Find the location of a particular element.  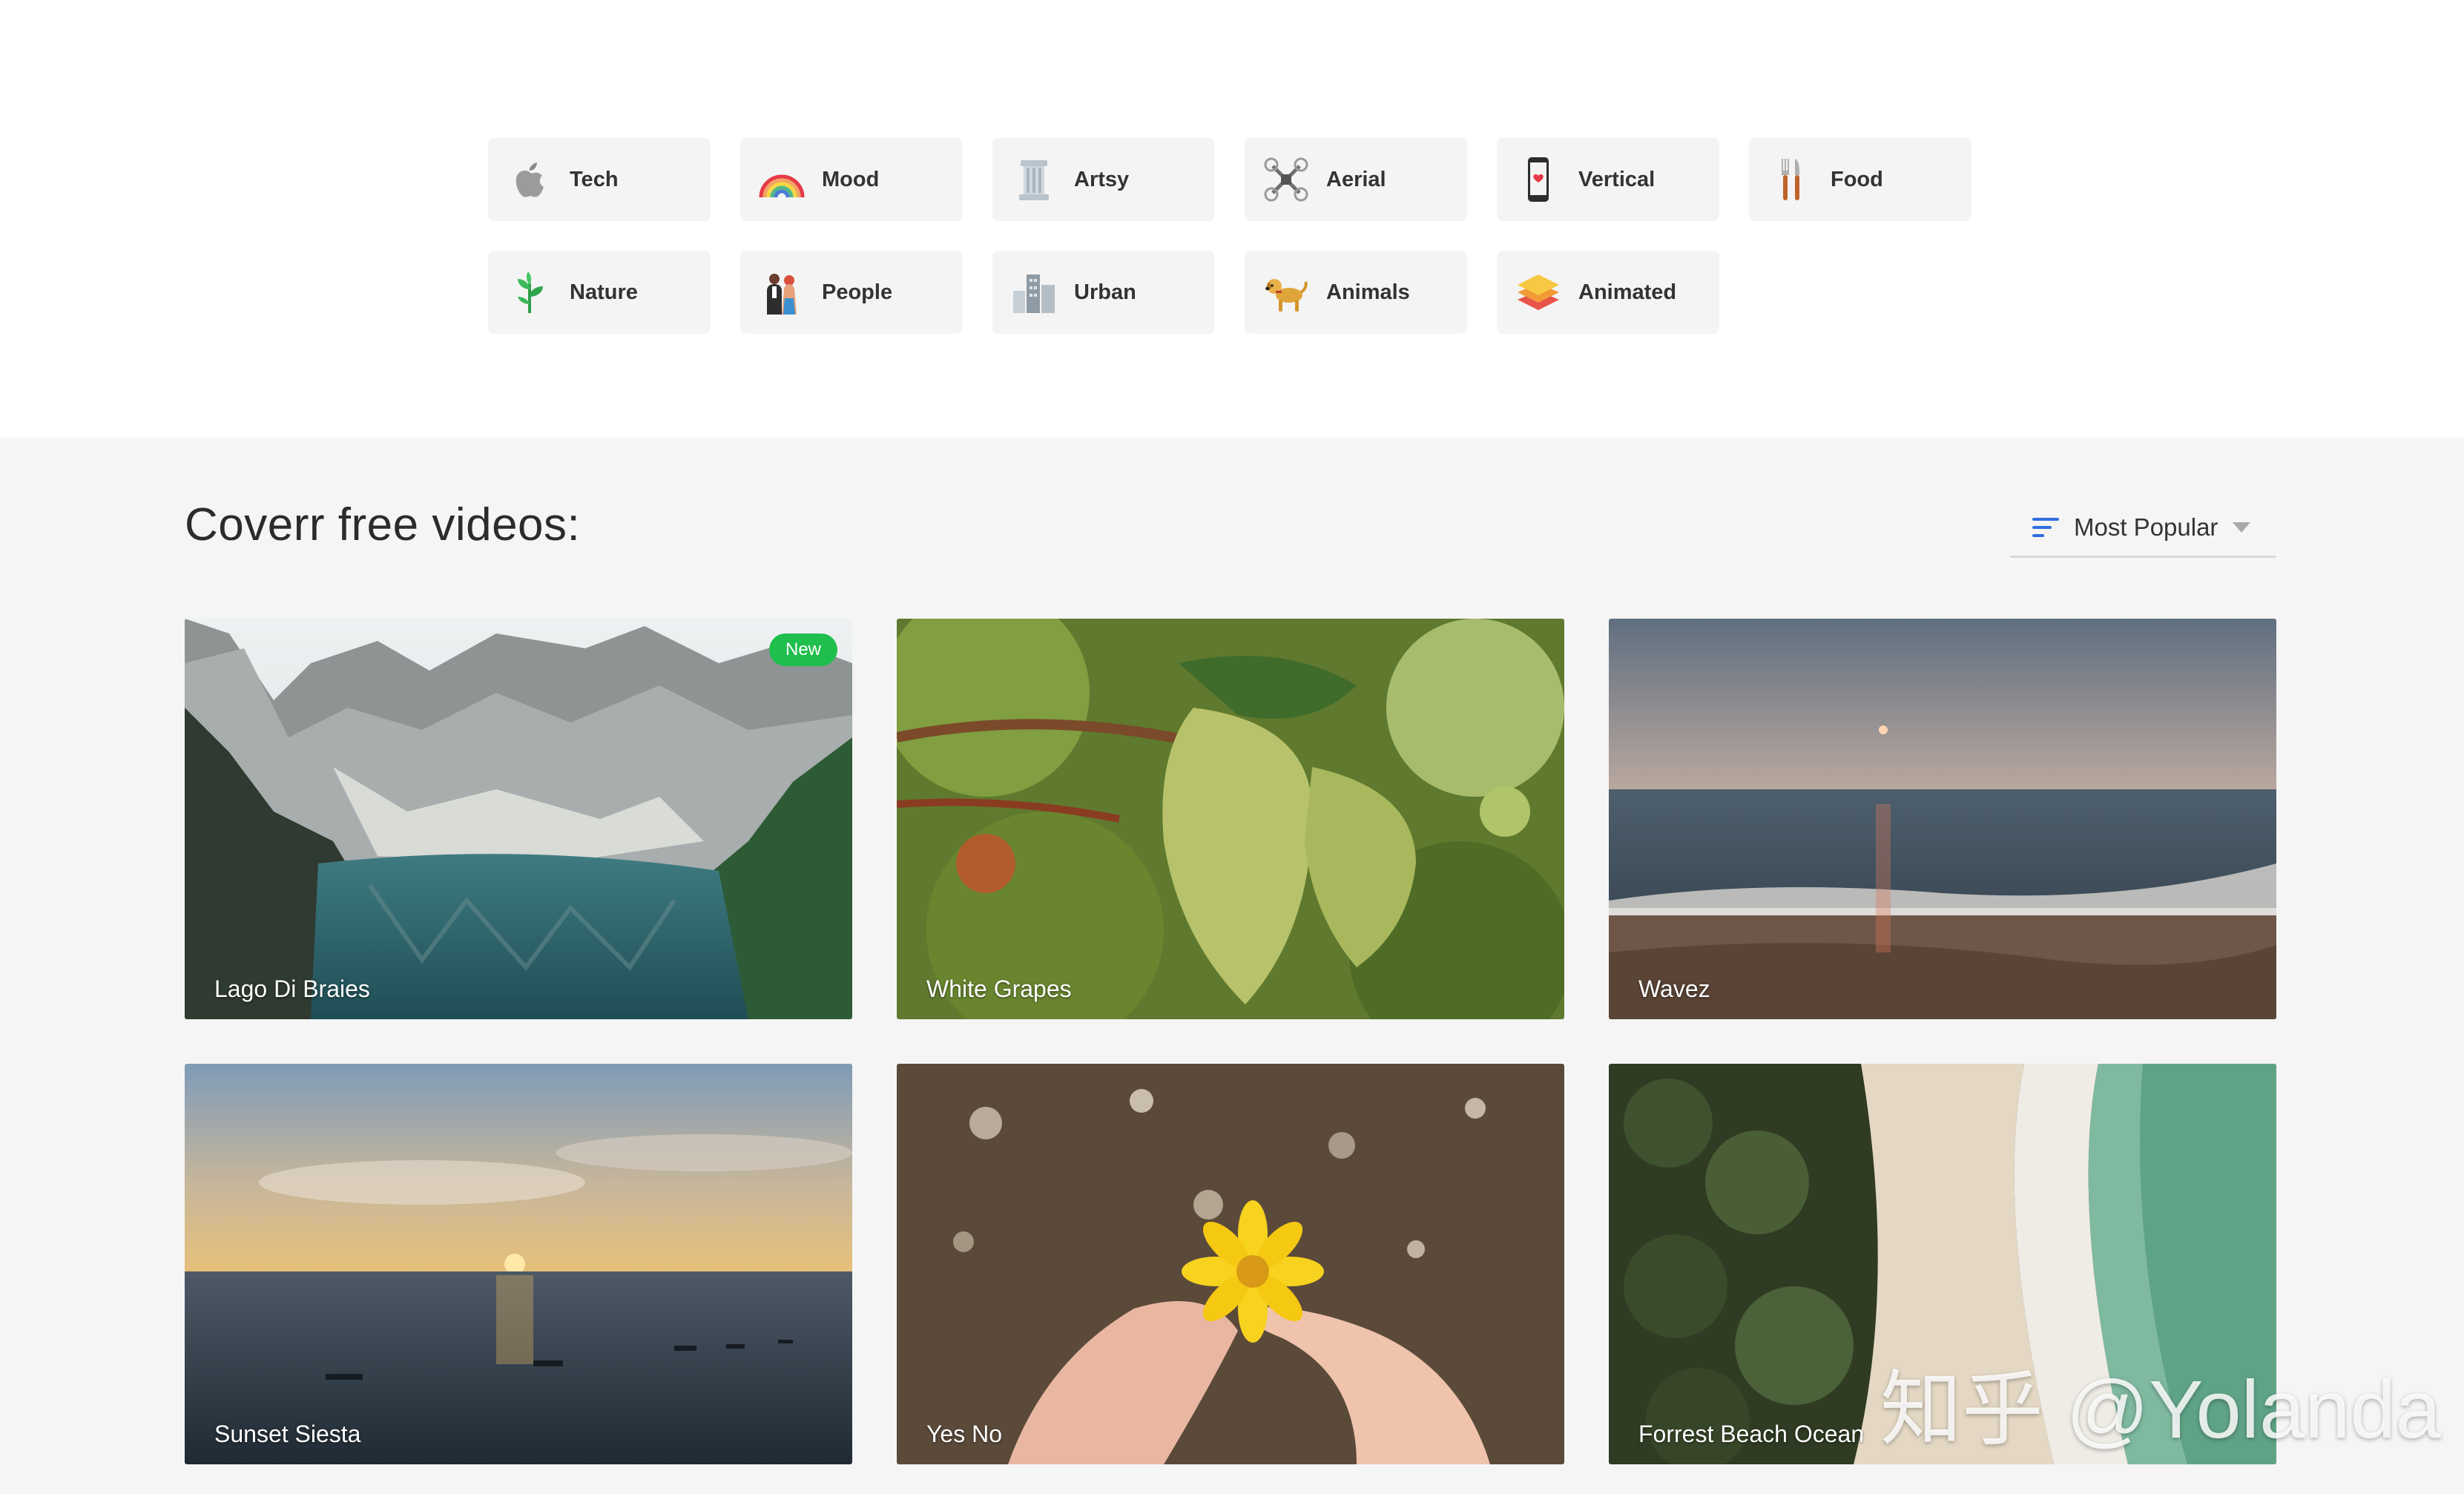

video-card: New Lago Di Braies is located at coordinates (519, 819).